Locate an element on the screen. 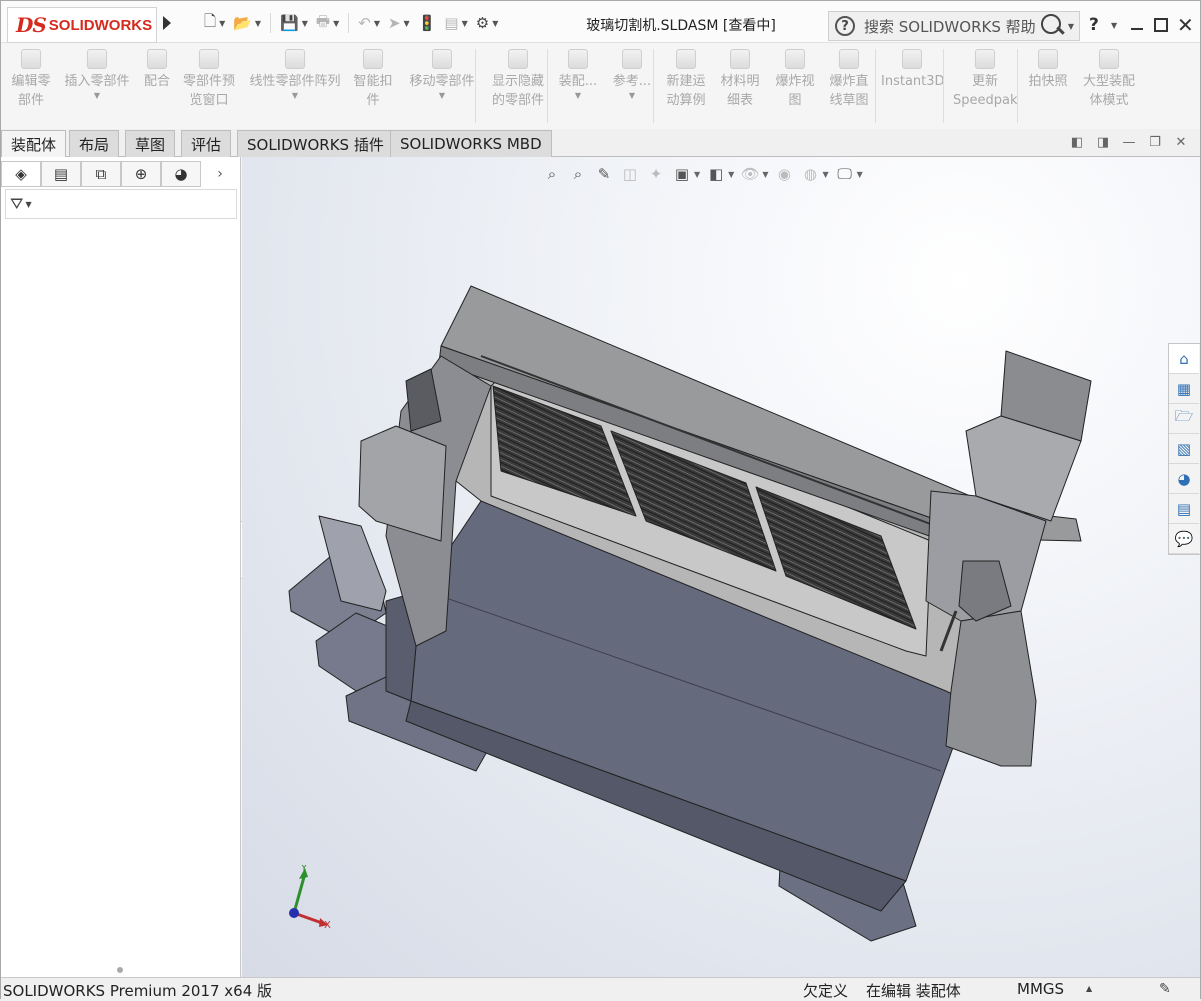 This screenshot has height=1001, width=1201. unit-system: MMGS is located at coordinates (1040, 989).